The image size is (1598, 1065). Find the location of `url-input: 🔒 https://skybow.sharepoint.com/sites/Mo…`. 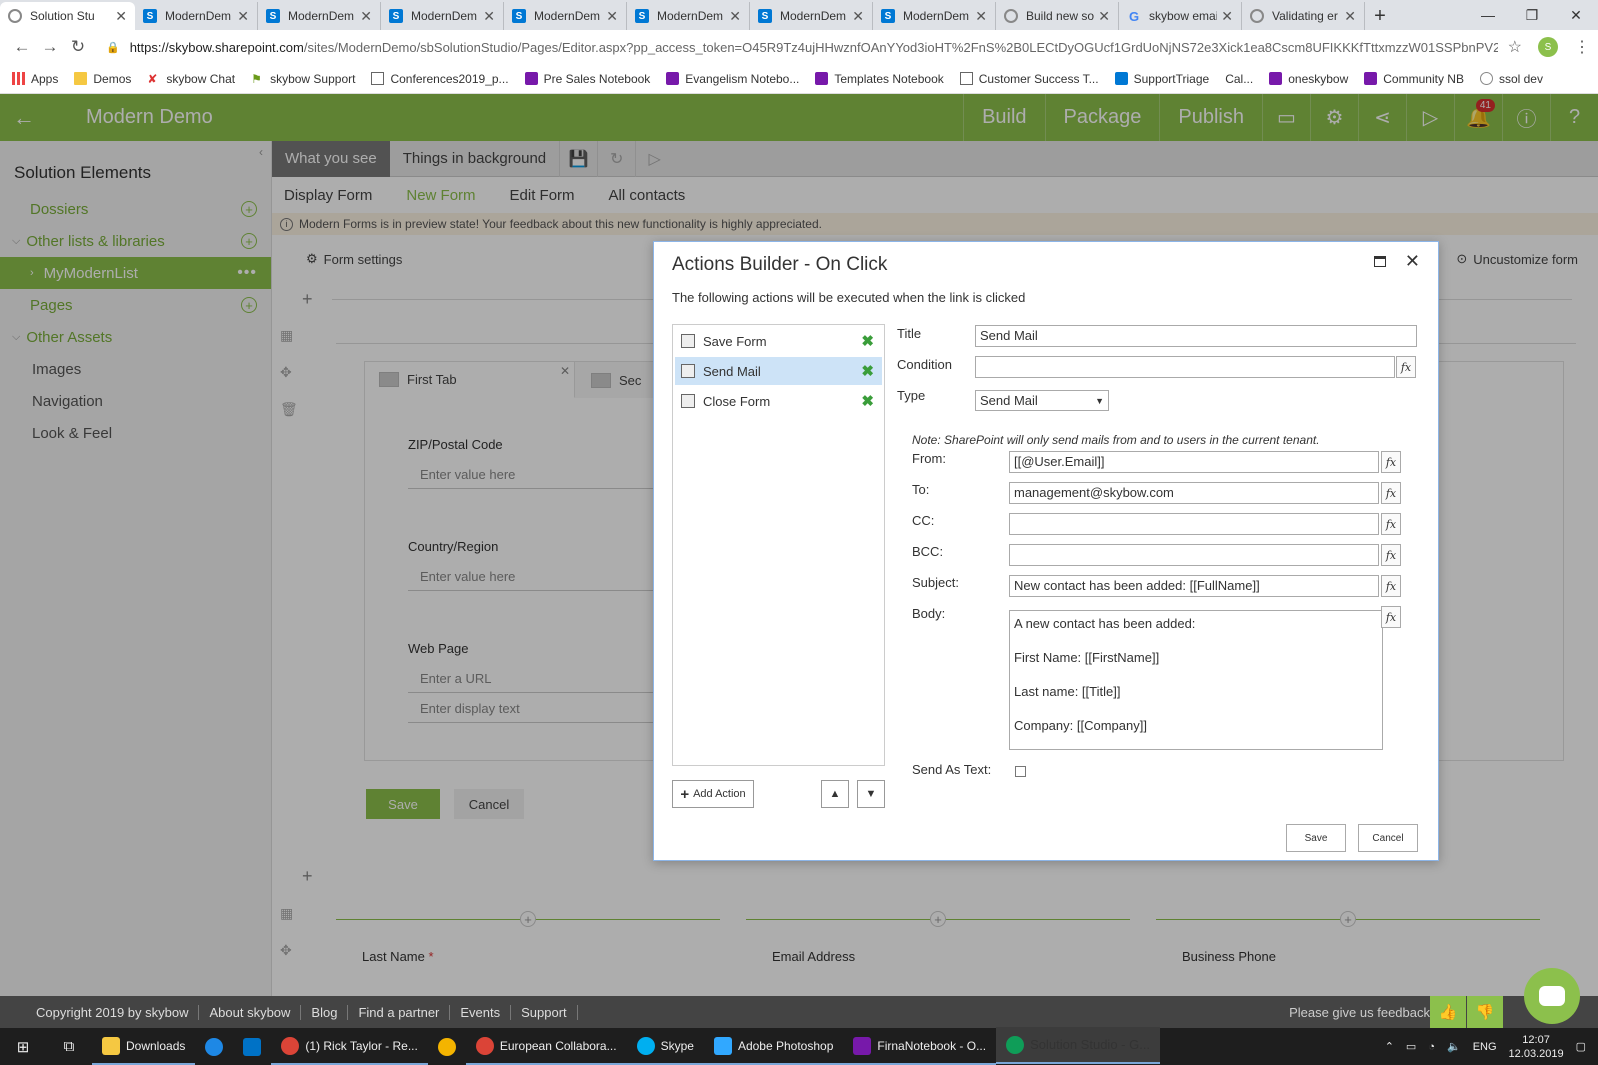

url-input: 🔒 https://skybow.sharepoint.com/sites/Mo… is located at coordinates (802, 47).